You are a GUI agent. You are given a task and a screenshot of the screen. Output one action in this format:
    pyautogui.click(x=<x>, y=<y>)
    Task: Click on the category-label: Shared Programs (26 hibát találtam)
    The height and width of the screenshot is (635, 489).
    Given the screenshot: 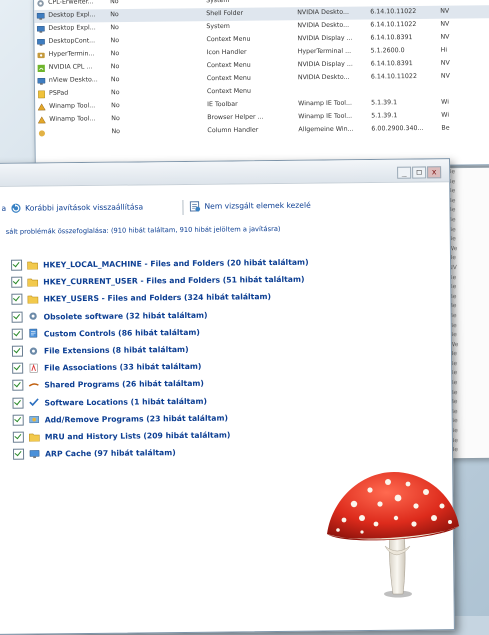 What is the action you would take?
    pyautogui.click(x=124, y=384)
    